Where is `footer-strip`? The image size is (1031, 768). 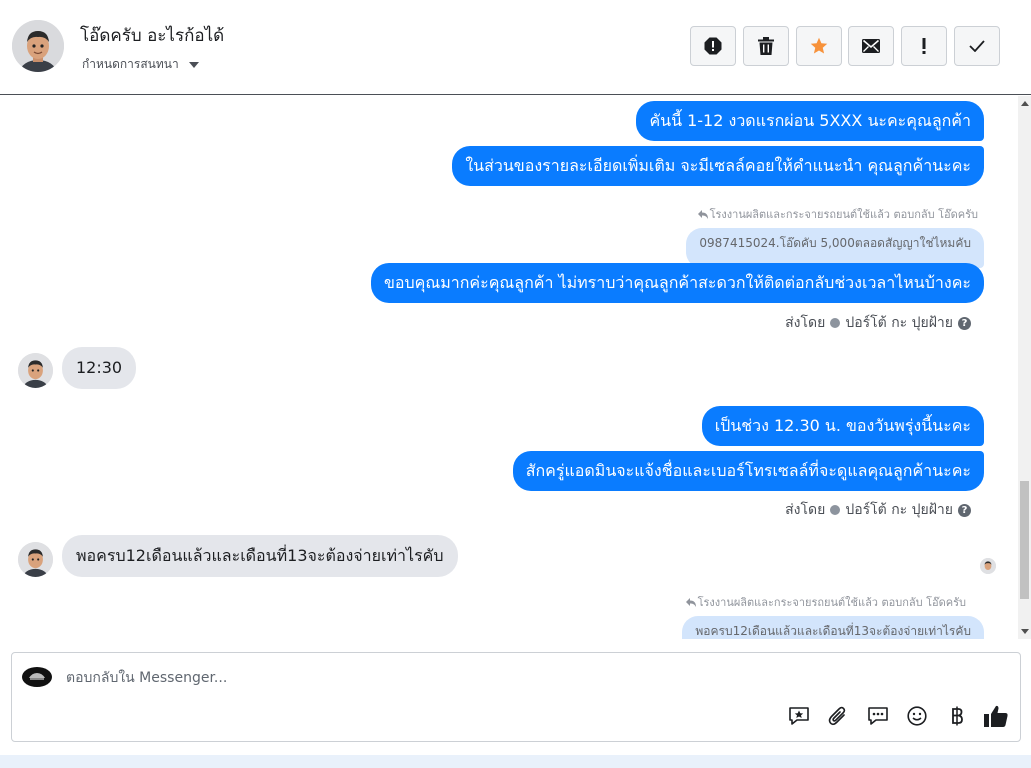
footer-strip is located at coordinates (515, 761).